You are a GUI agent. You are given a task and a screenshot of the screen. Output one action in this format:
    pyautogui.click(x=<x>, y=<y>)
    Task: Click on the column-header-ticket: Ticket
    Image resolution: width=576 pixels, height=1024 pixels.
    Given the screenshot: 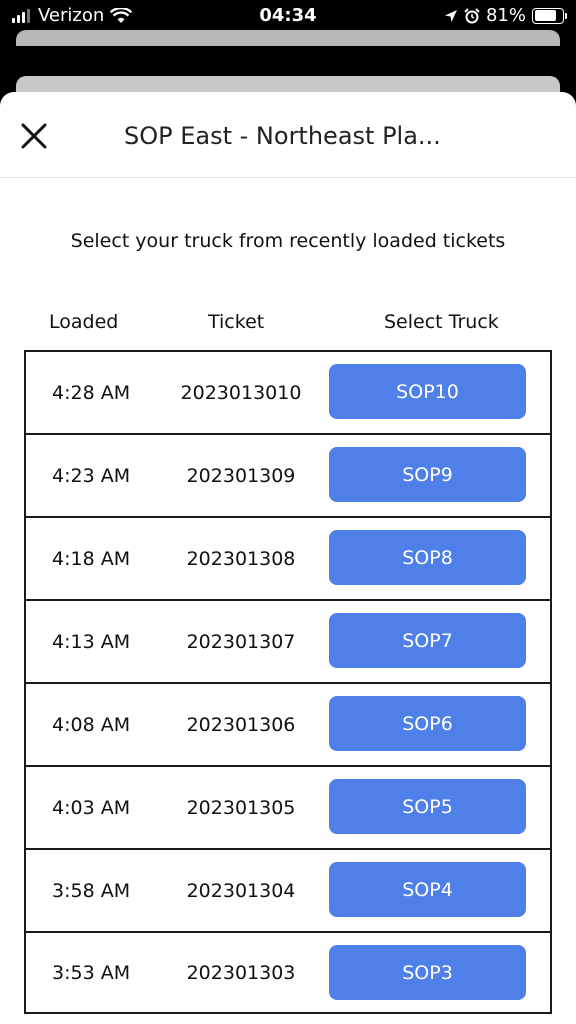 What is the action you would take?
    pyautogui.click(x=236, y=322)
    